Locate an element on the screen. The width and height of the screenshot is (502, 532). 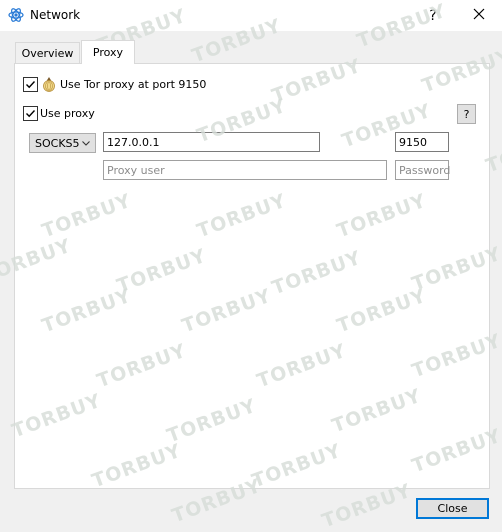
close-button-label: Close is located at coordinates (452, 508).